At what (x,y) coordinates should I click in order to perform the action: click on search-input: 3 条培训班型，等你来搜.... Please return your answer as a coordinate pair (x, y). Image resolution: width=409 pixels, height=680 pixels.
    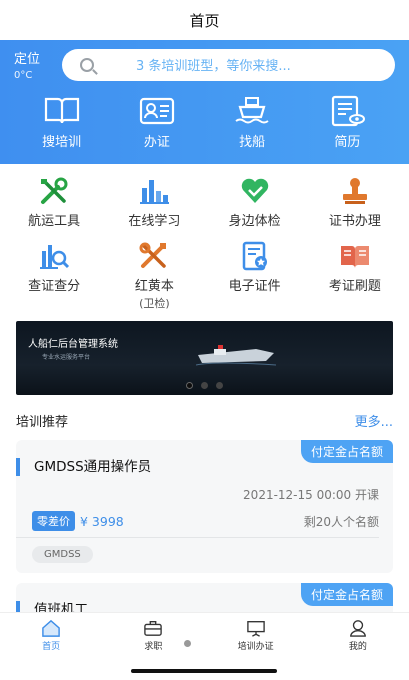
    Looking at the image, I should click on (228, 64).